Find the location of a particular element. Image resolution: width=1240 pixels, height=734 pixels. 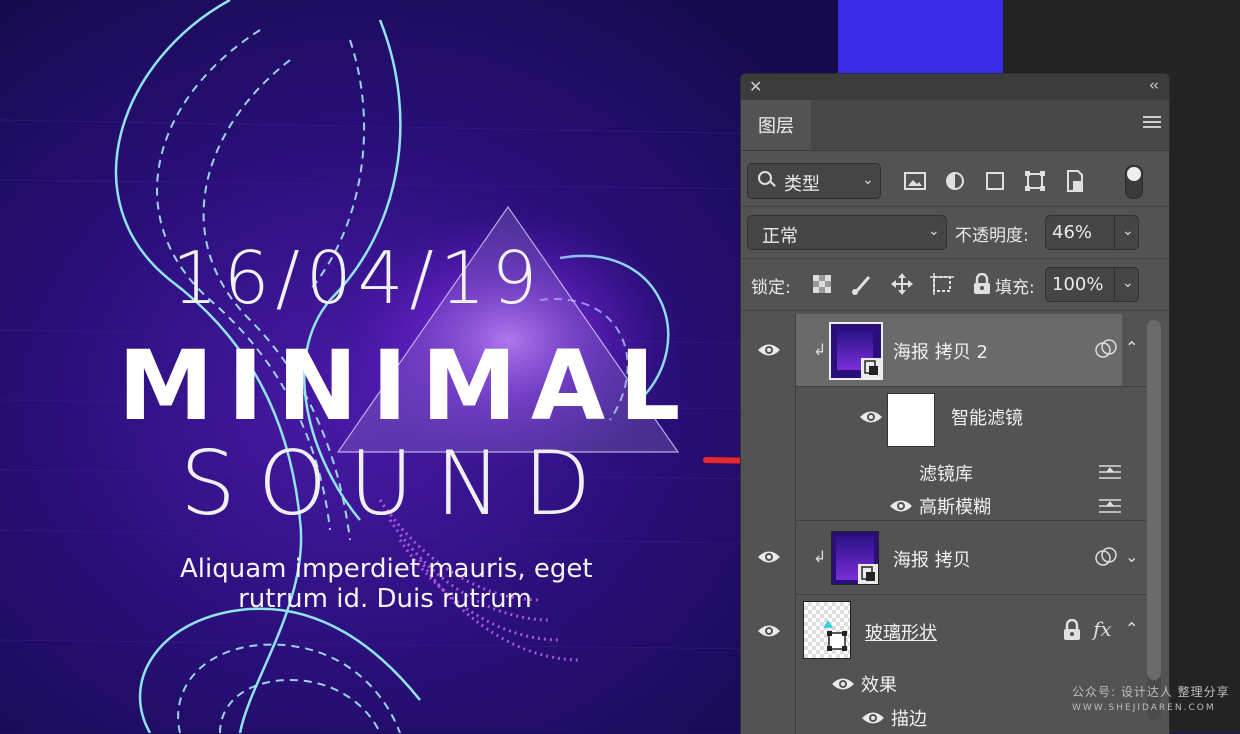

layer-name: 滤镜库 is located at coordinates (946, 473).